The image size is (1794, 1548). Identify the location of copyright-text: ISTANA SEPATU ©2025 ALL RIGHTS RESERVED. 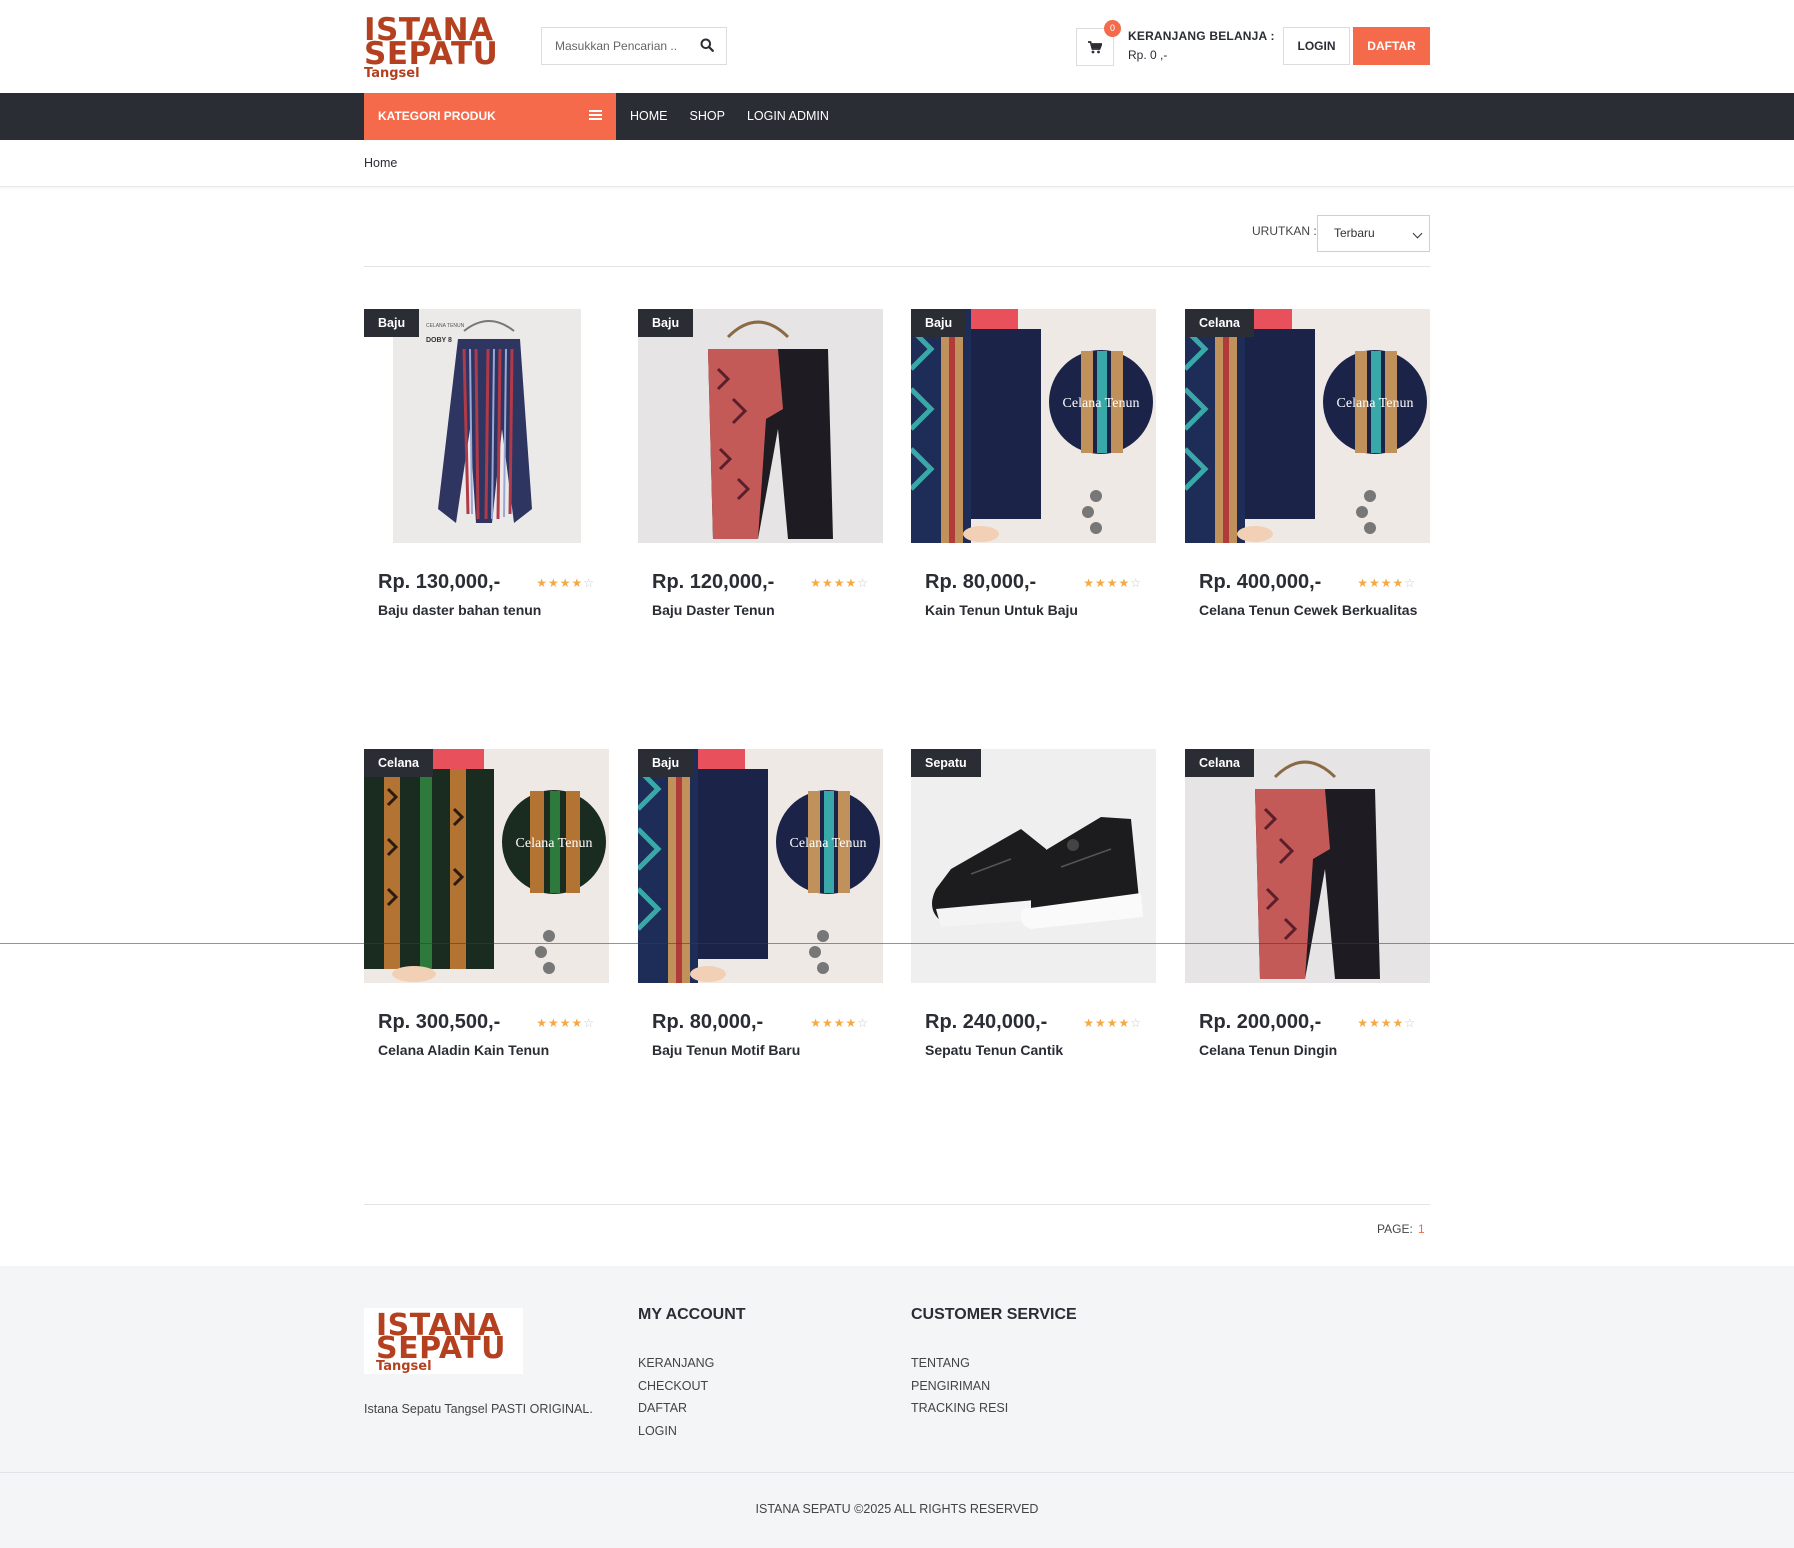
(897, 1509).